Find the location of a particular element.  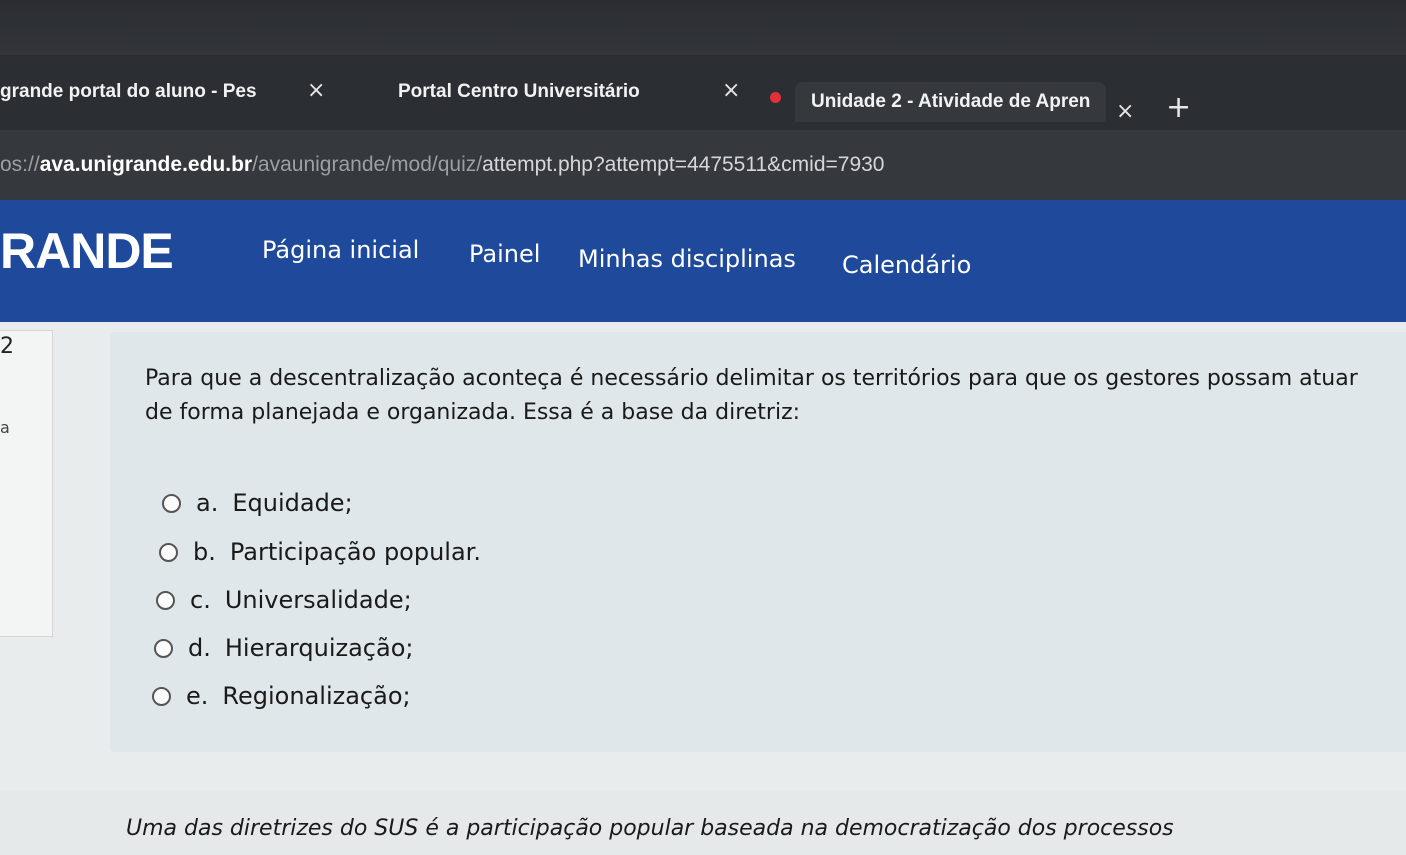

tab-portal-centro: Portal Centro Universitário is located at coordinates (519, 92).